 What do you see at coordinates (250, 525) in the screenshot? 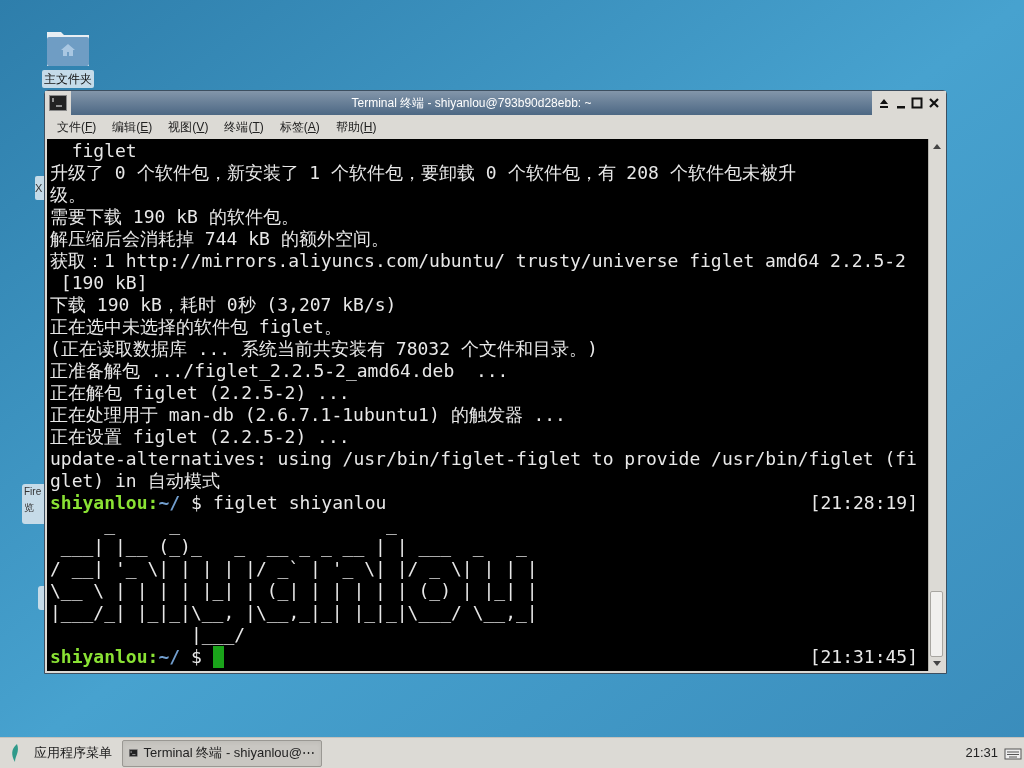
I see `ascii-art-line: _ _ _` at bounding box center [250, 525].